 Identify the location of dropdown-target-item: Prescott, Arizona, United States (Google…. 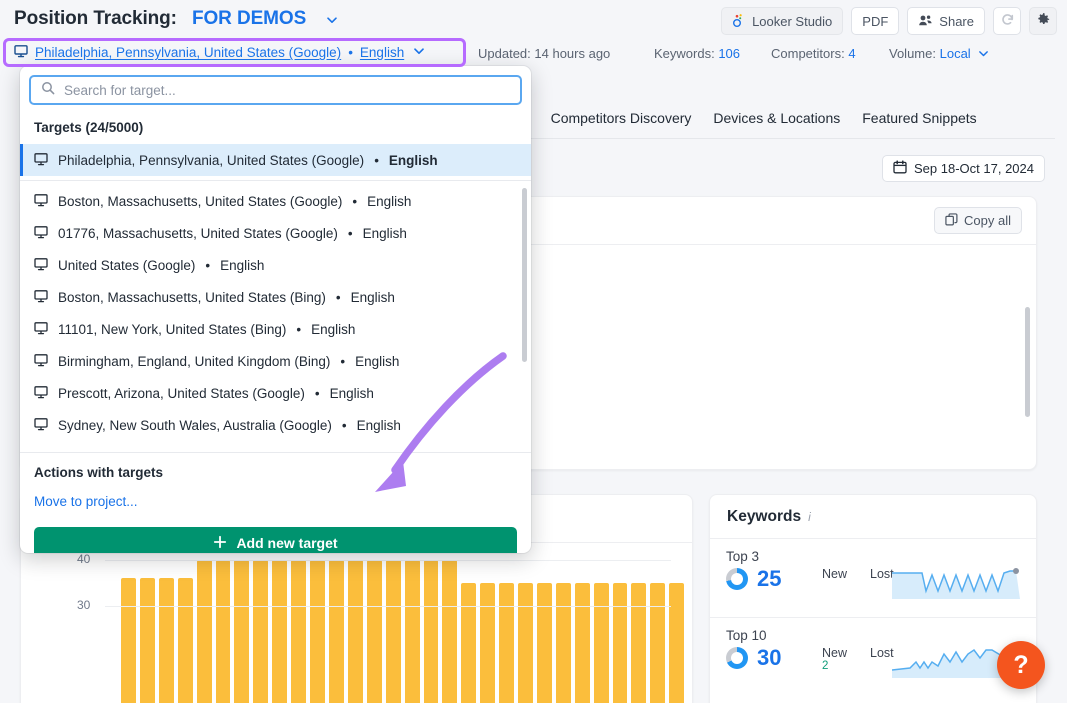
(275, 393).